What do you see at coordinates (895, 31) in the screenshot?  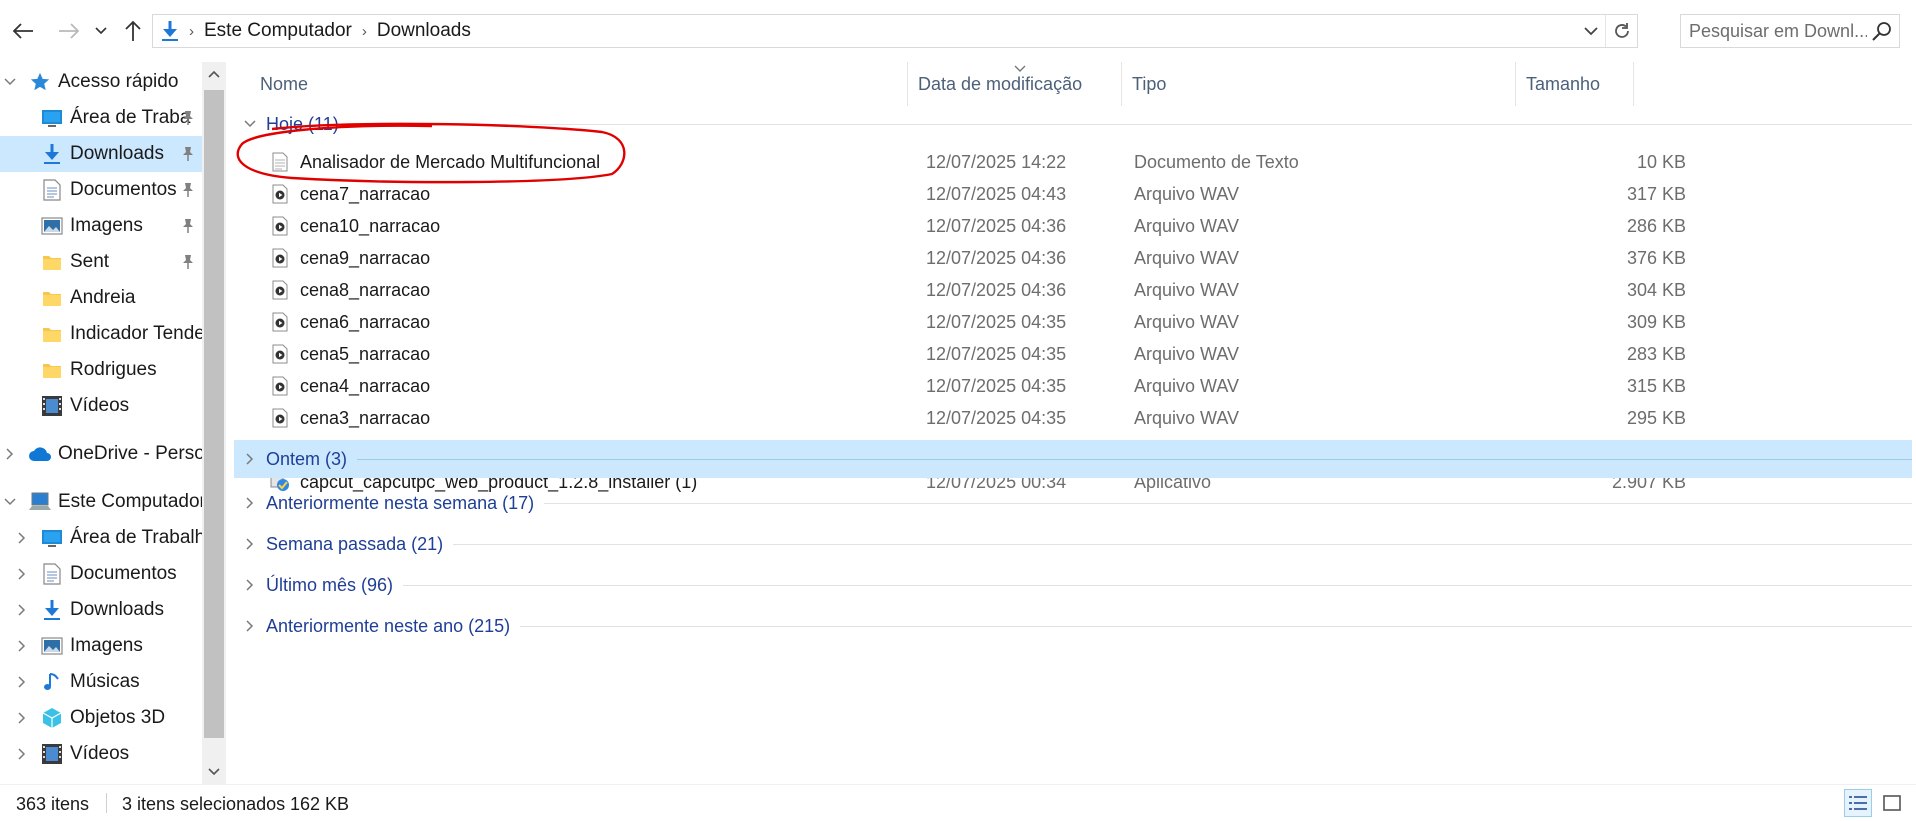 I see `address-bar: › Este Computador › Downloads` at bounding box center [895, 31].